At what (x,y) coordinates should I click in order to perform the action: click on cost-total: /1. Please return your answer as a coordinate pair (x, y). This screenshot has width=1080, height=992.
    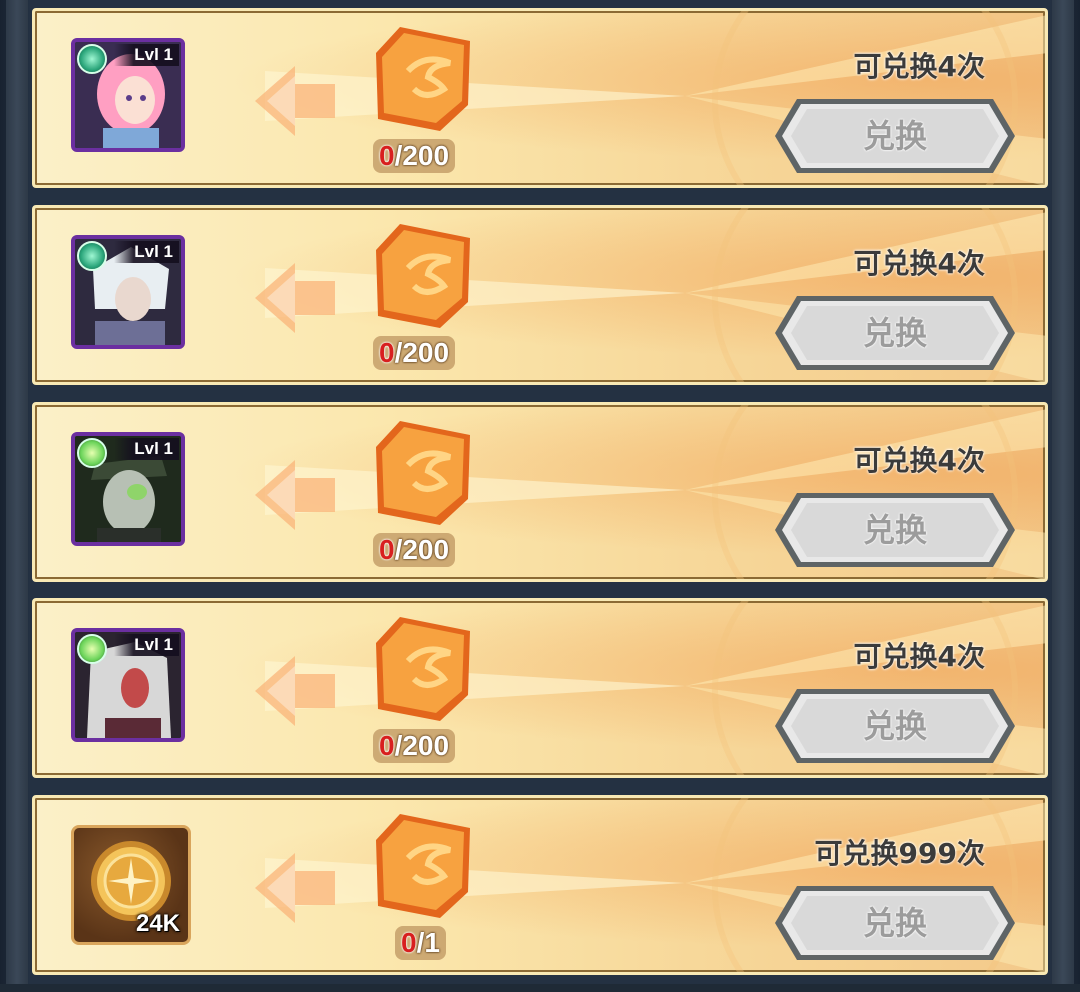
    Looking at the image, I should click on (428, 943).